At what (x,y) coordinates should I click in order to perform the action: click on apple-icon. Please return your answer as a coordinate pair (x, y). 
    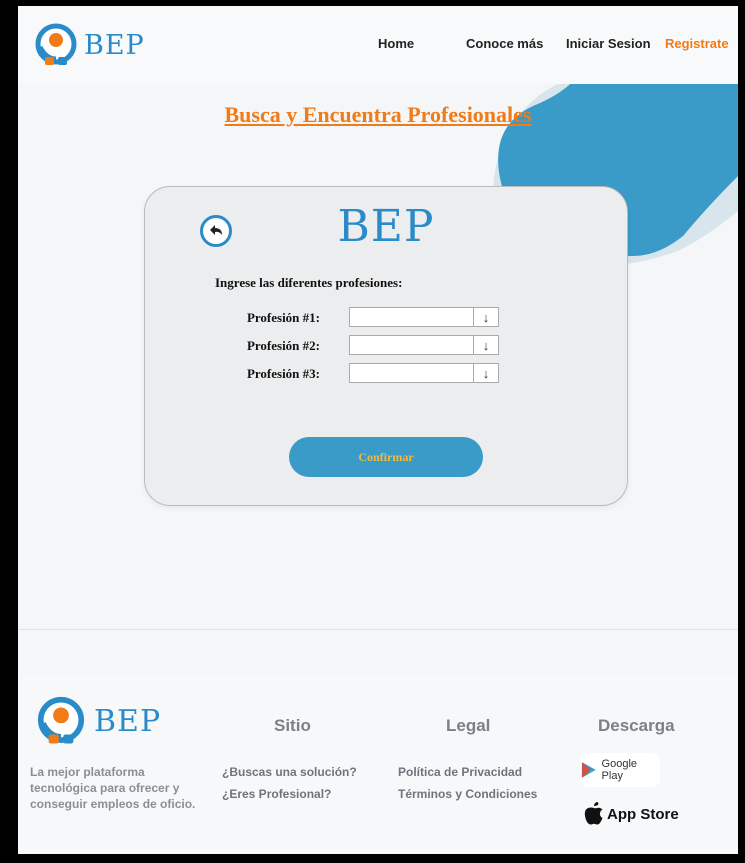
    Looking at the image, I should click on (593, 813).